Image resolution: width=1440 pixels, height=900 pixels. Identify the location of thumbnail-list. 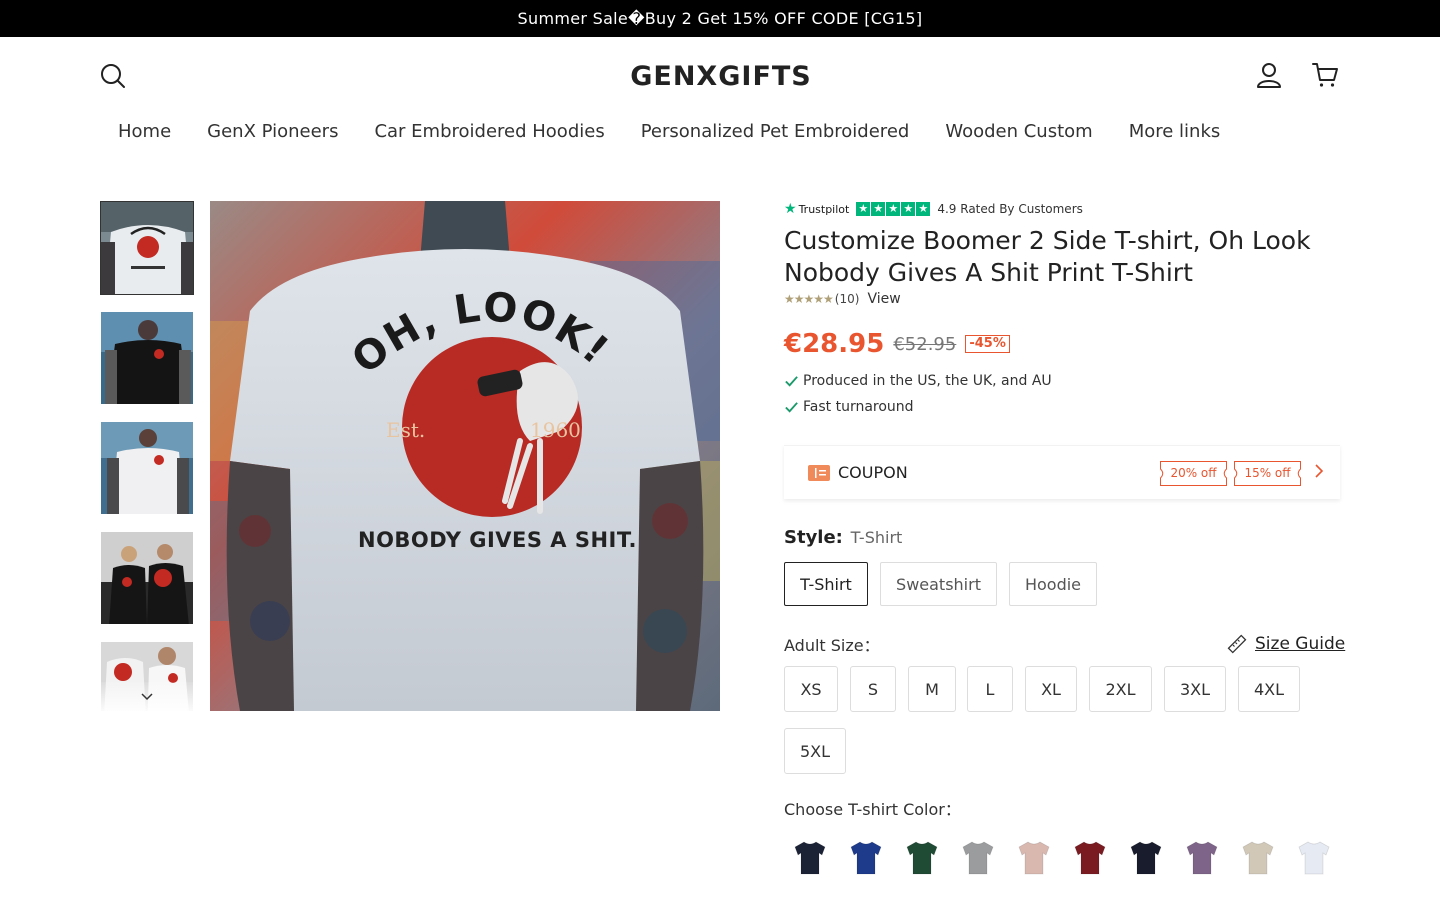
(147, 456).